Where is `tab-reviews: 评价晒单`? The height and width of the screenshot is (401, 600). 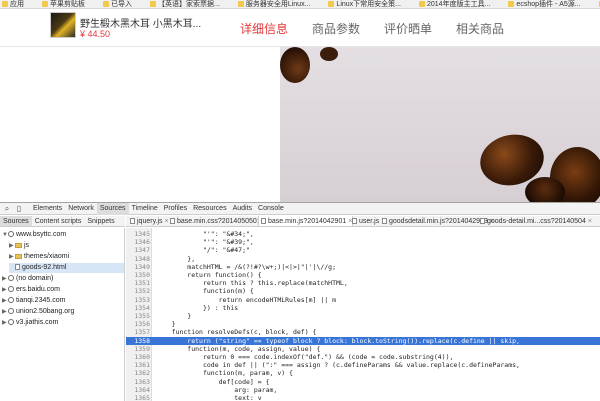 tab-reviews: 评价晒单 is located at coordinates (408, 28).